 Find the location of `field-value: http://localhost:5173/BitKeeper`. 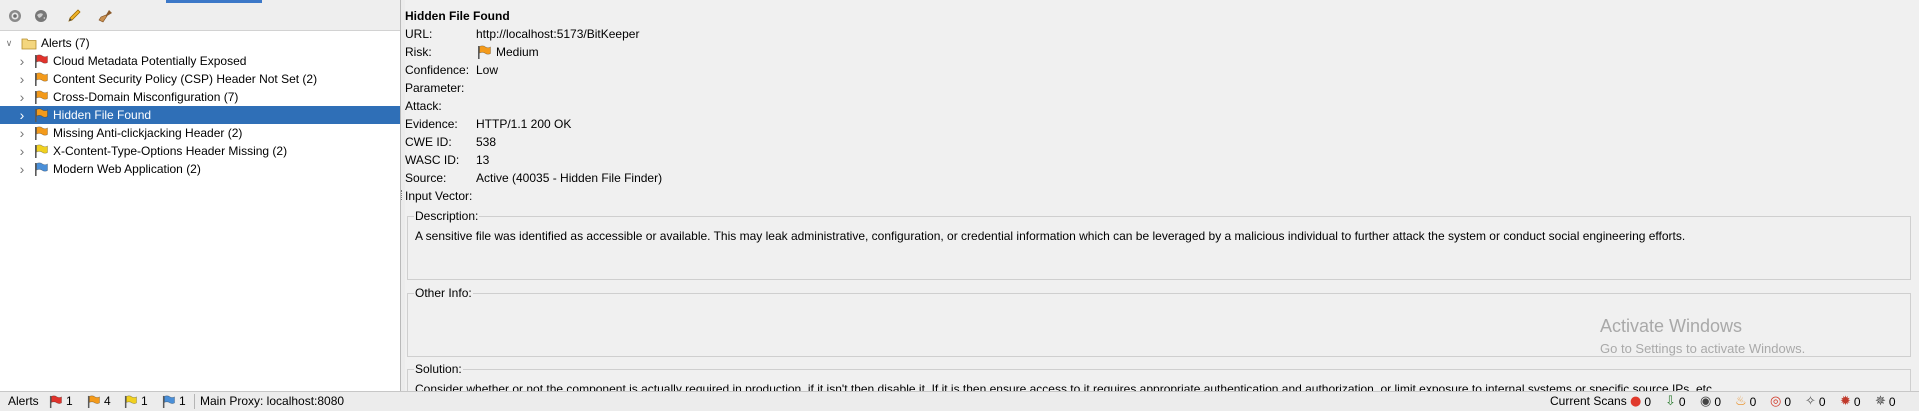

field-value: http://localhost:5173/BitKeeper is located at coordinates (557, 34).